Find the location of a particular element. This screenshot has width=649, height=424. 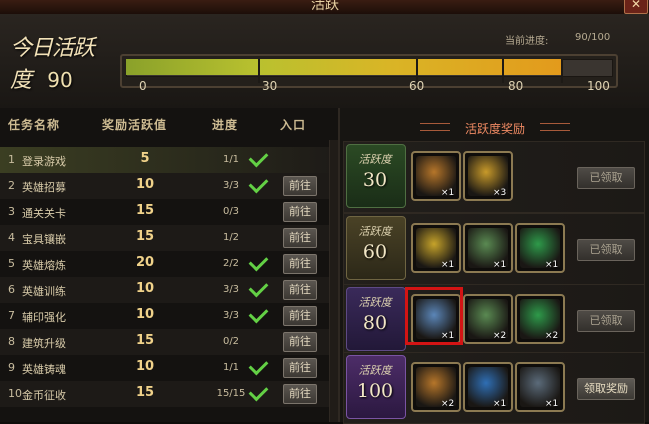

tick-label: 30 is located at coordinates (270, 86).